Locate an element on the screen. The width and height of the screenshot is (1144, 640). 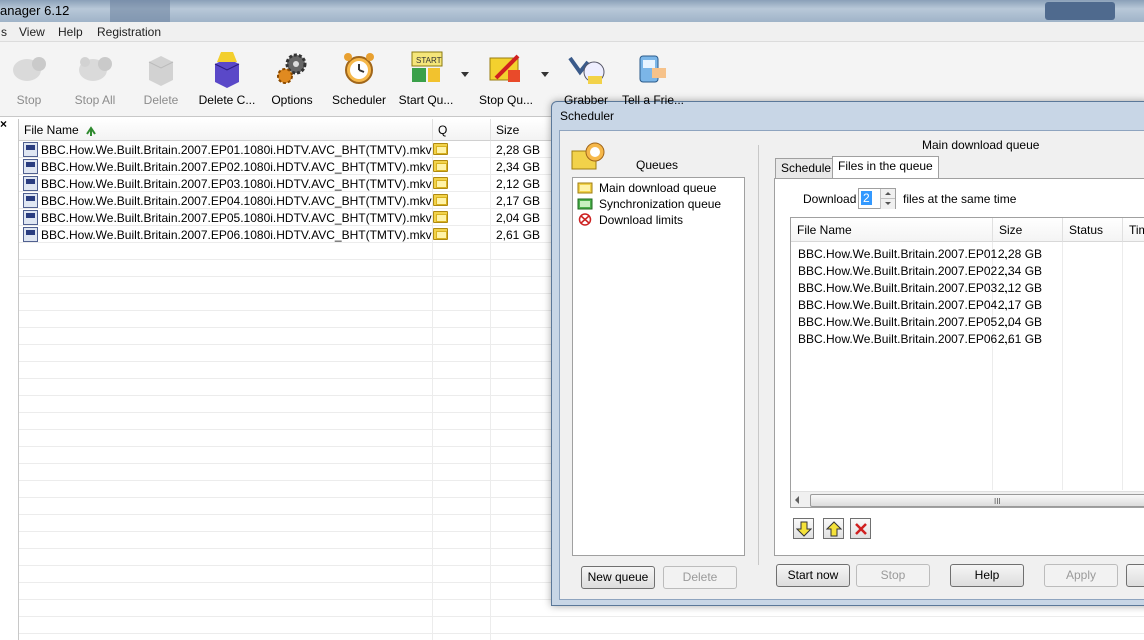
column-header-q: Q is located at coordinates (462, 130).